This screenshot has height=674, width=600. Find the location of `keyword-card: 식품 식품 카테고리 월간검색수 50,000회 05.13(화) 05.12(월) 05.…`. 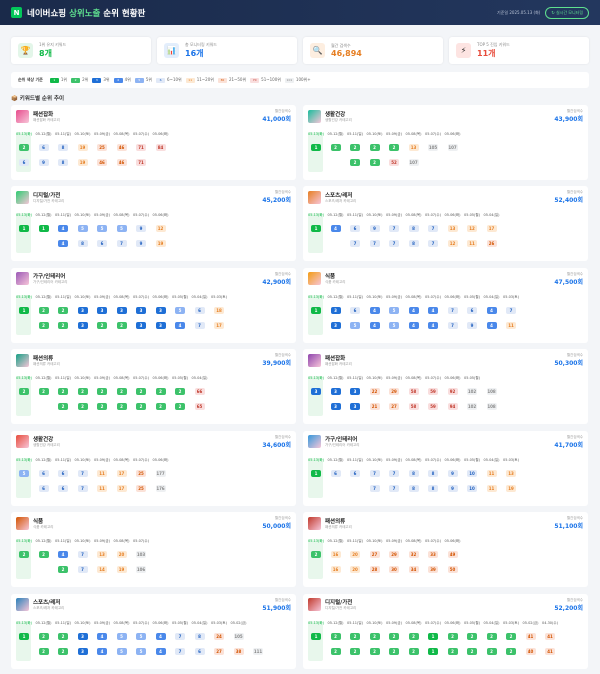

keyword-card: 식품 식품 카테고리 월간검색수 50,000회 05.13(화) 05.12(월) 05.… is located at coordinates (153, 550).